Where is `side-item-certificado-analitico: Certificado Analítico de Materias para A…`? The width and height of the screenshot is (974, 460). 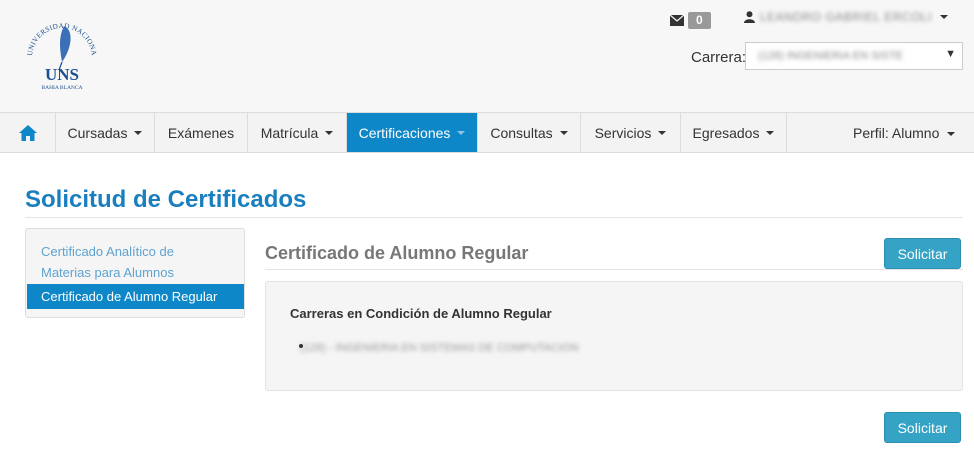 side-item-certificado-analitico: Certificado Analítico de Materias para A… is located at coordinates (126, 262).